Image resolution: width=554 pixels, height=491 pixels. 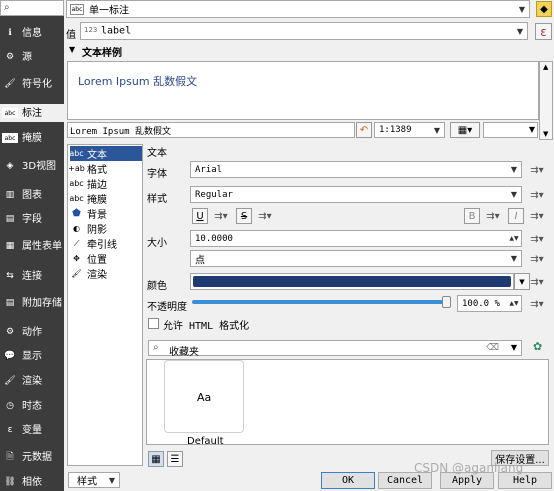 What do you see at coordinates (156, 459) in the screenshot?
I see `icon-view-icon: ▦` at bounding box center [156, 459].